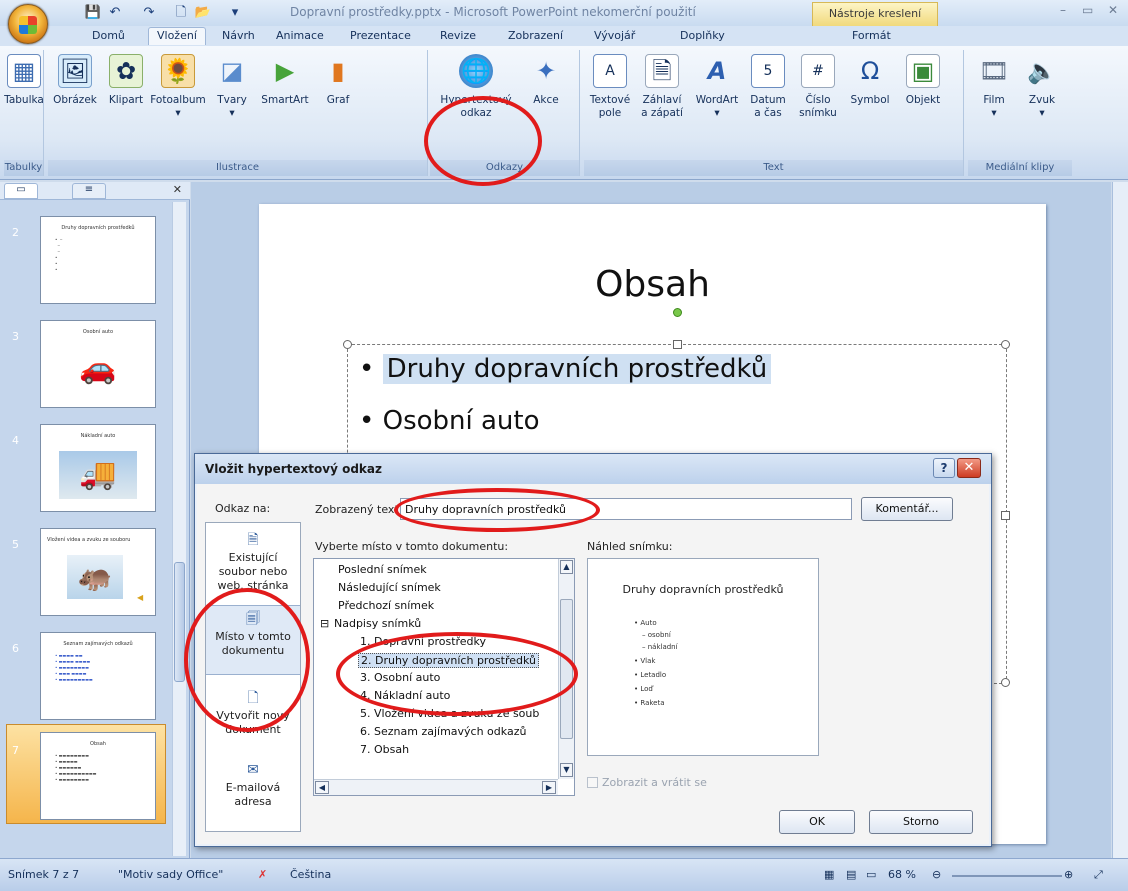  I want to click on save-icon: 💾, so click(93, 13).